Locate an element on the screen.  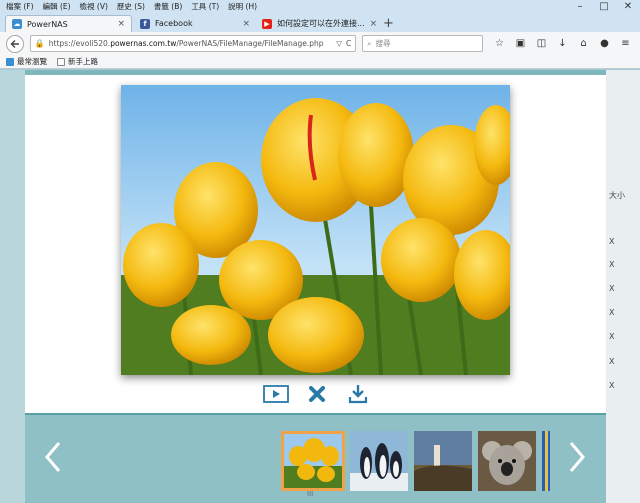
bookmark-label: 新手上路 is located at coordinates (83, 61).